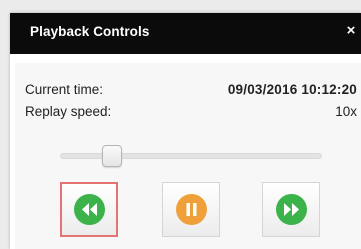  What do you see at coordinates (346, 111) in the screenshot?
I see `replay-speed-value: 10x` at bounding box center [346, 111].